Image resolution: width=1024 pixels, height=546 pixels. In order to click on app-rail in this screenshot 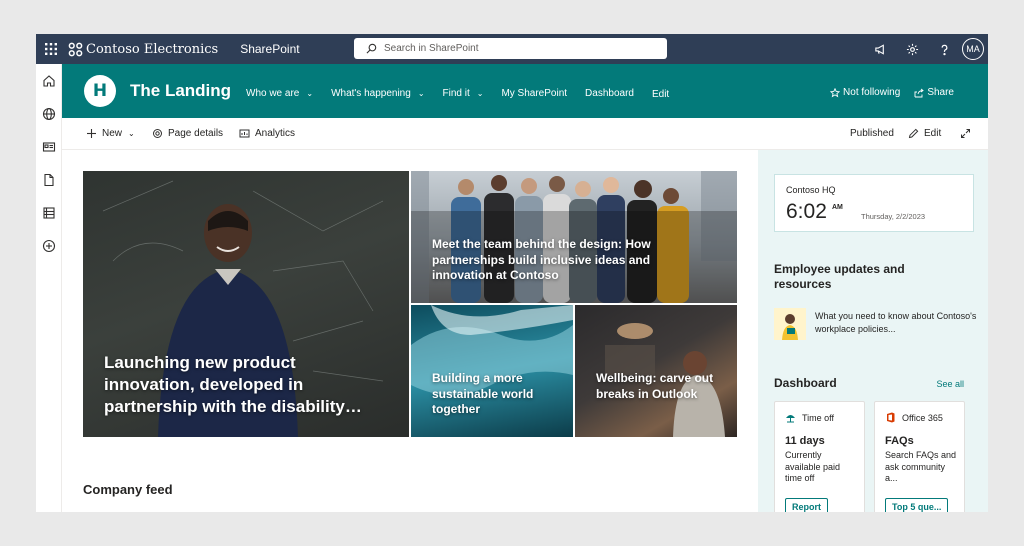, I will do `click(49, 288)`.